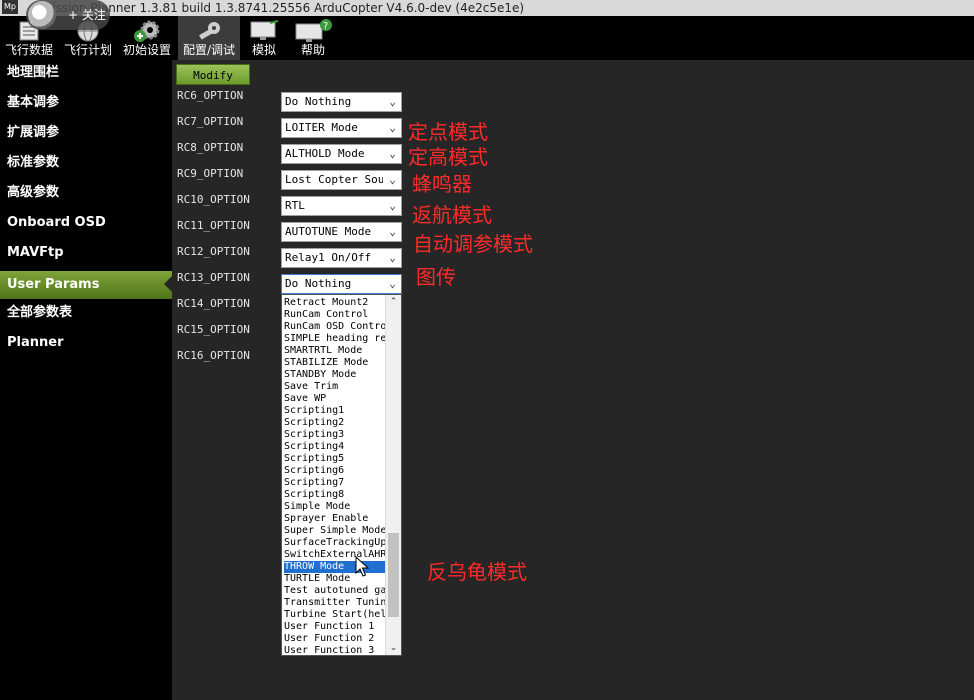 The image size is (974, 700). I want to click on rc7-option-select: LOITER Mode ⌄, so click(341, 128).